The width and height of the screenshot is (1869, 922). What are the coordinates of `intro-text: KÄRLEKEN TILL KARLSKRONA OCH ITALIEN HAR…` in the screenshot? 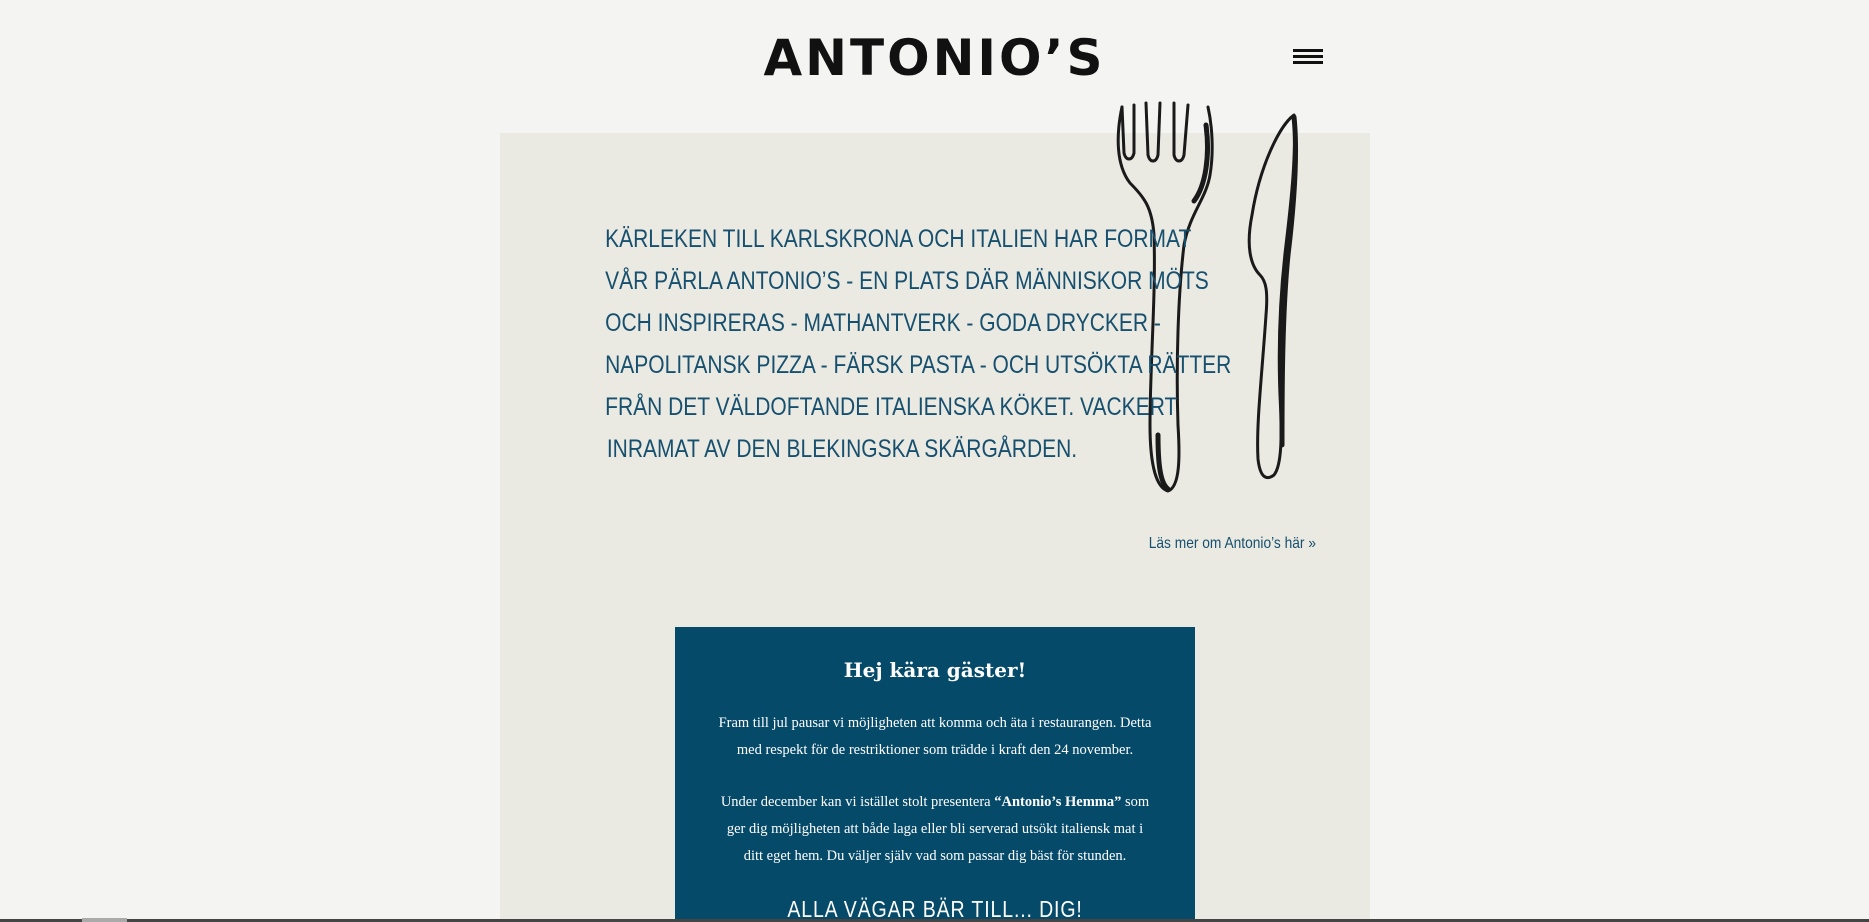 It's located at (918, 344).